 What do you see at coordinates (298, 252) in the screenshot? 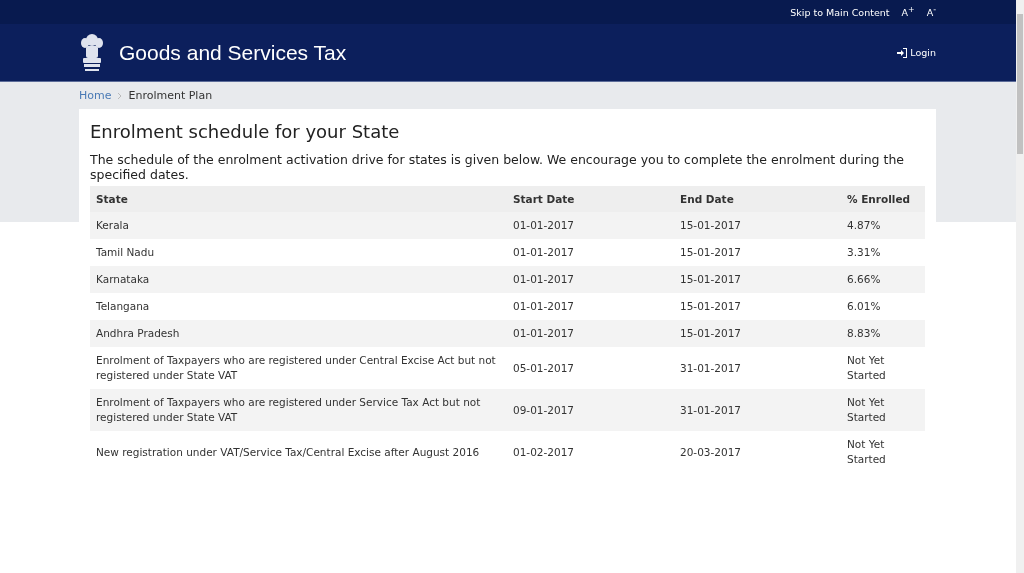
I see `table-cell: Tamil Nadu` at bounding box center [298, 252].